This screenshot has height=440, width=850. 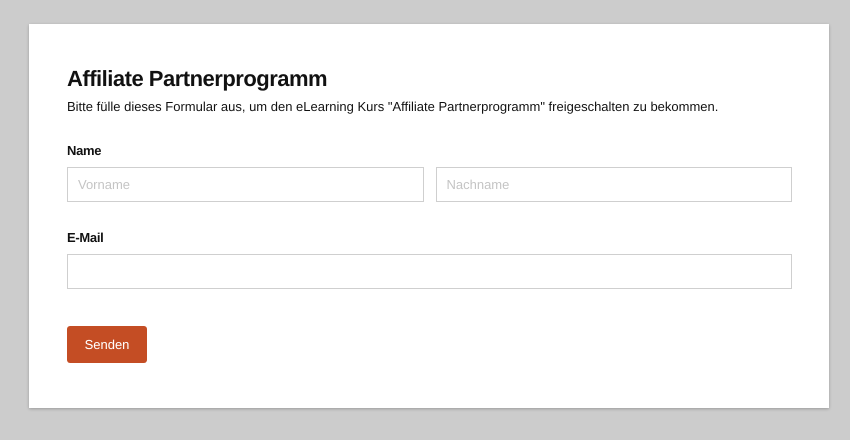 What do you see at coordinates (245, 184) in the screenshot?
I see `name-input-field: Vorname` at bounding box center [245, 184].